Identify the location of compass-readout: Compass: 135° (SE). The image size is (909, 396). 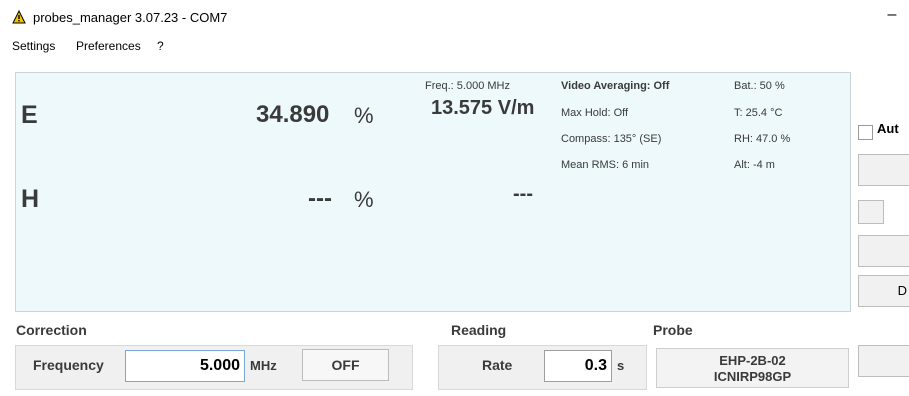
(611, 139).